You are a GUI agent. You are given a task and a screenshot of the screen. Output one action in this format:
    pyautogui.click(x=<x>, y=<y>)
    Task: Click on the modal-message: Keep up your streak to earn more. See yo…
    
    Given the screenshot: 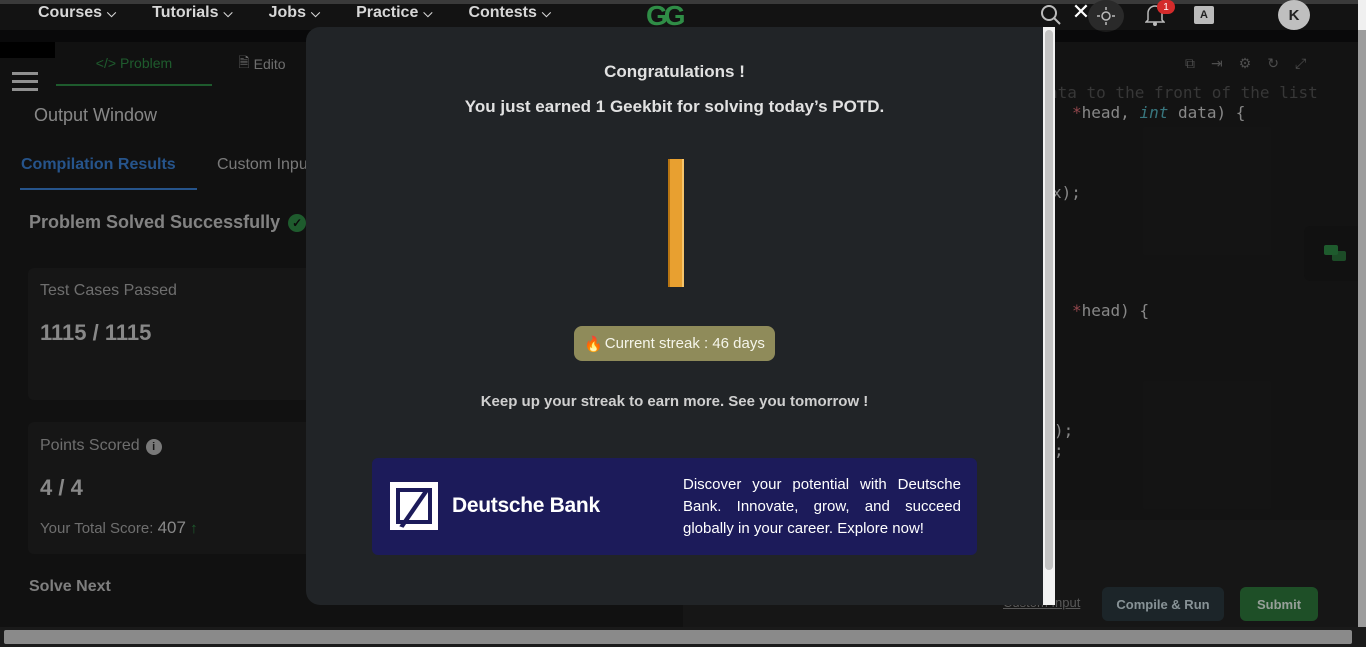 What is the action you would take?
    pyautogui.click(x=674, y=401)
    